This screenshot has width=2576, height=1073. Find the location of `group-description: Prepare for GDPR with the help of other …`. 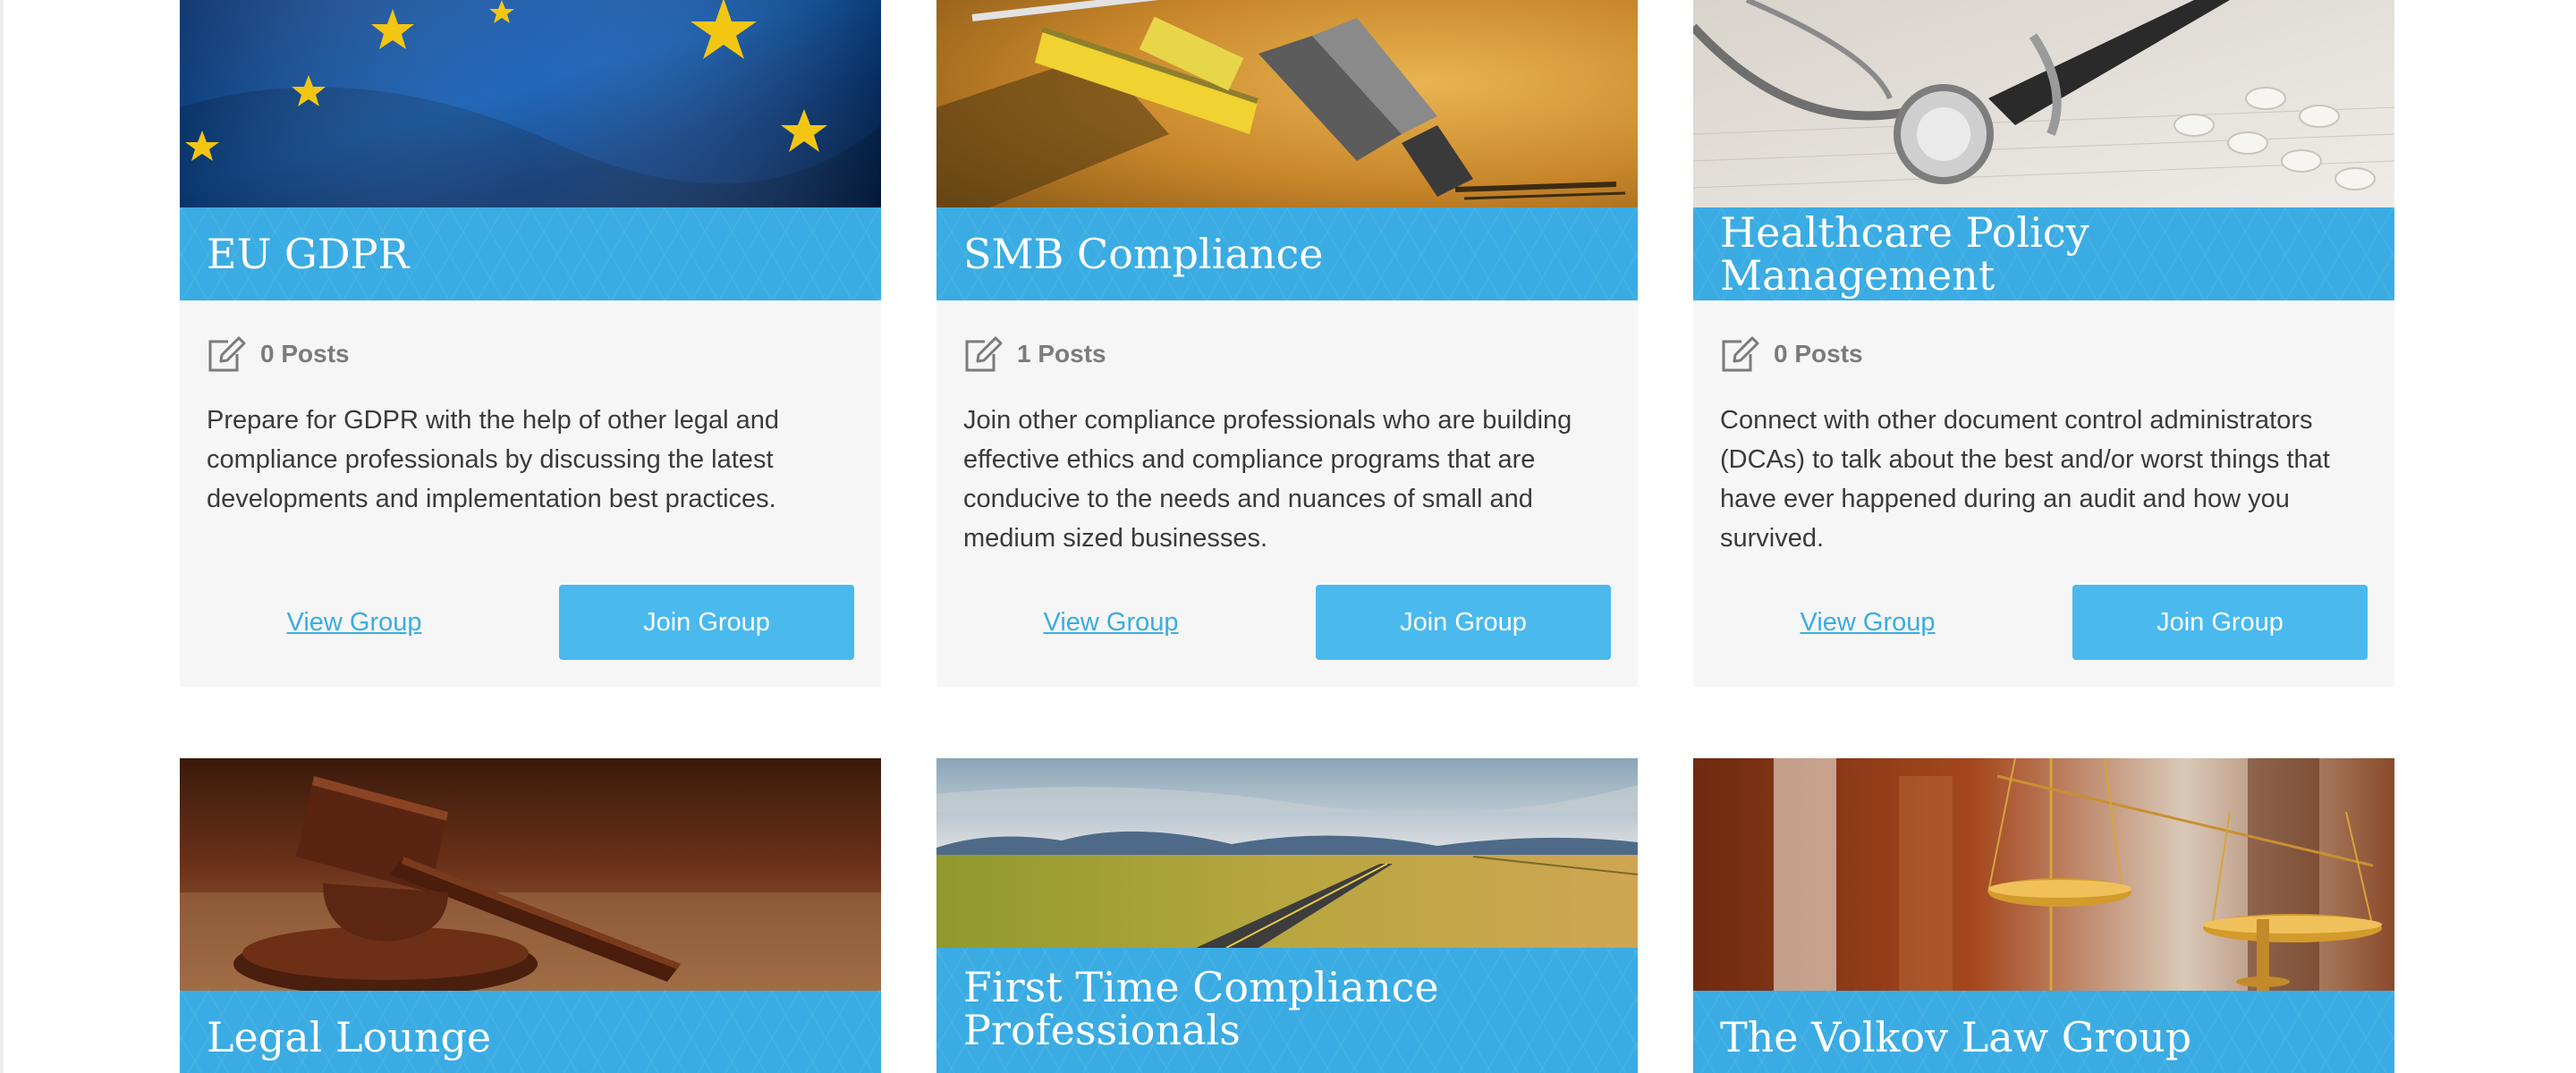

group-description: Prepare for GDPR with the help of other … is located at coordinates (493, 459).